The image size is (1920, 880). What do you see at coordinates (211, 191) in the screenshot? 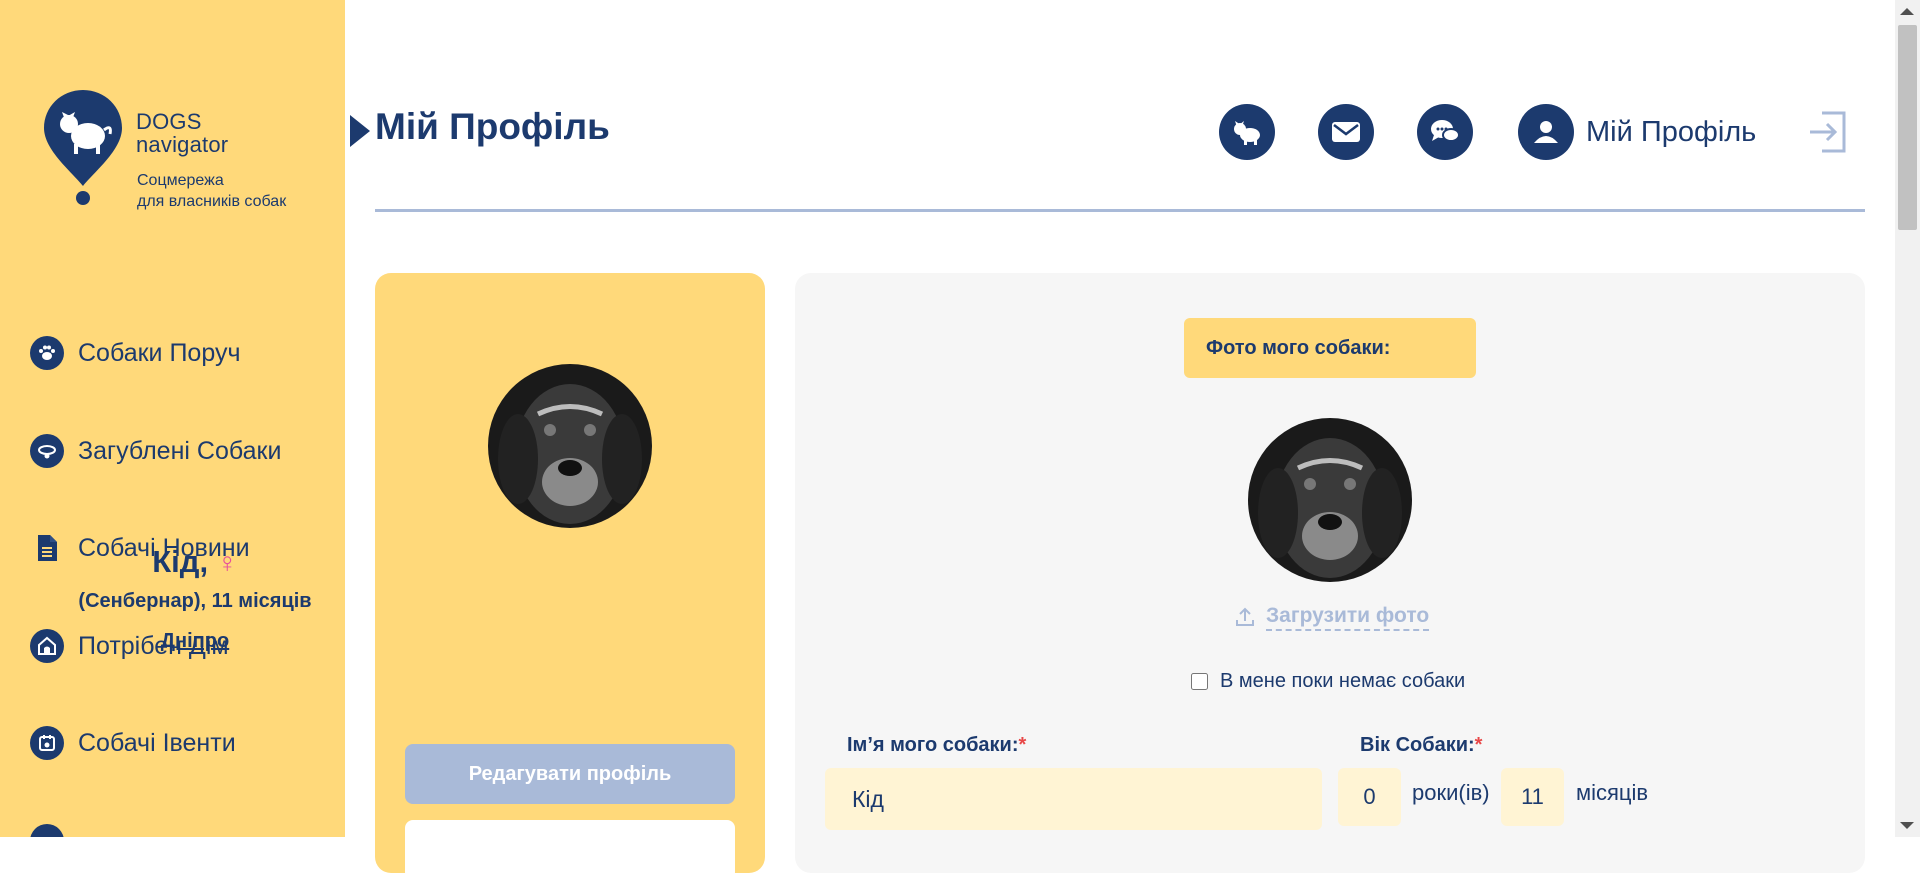
I see `brand-tagline: Соцмережа для власників собак` at bounding box center [211, 191].